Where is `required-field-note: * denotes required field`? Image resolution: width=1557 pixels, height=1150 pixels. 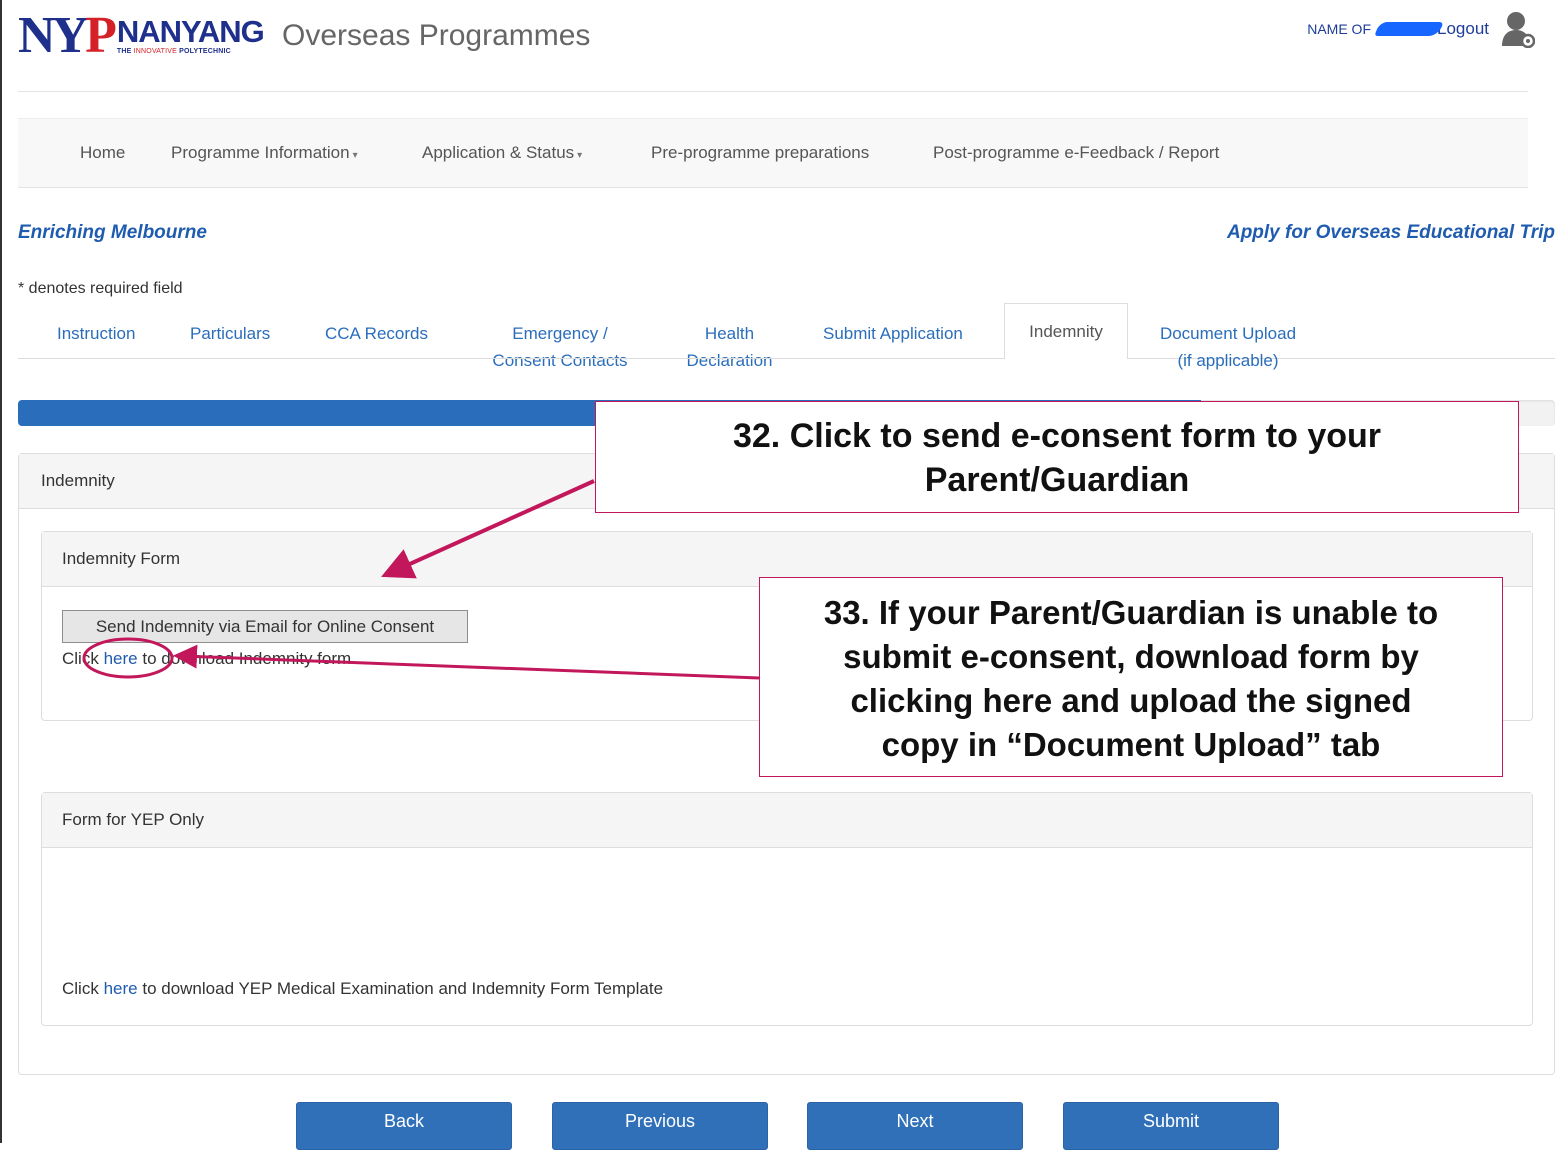
required-field-note: * denotes required field is located at coordinates (100, 288).